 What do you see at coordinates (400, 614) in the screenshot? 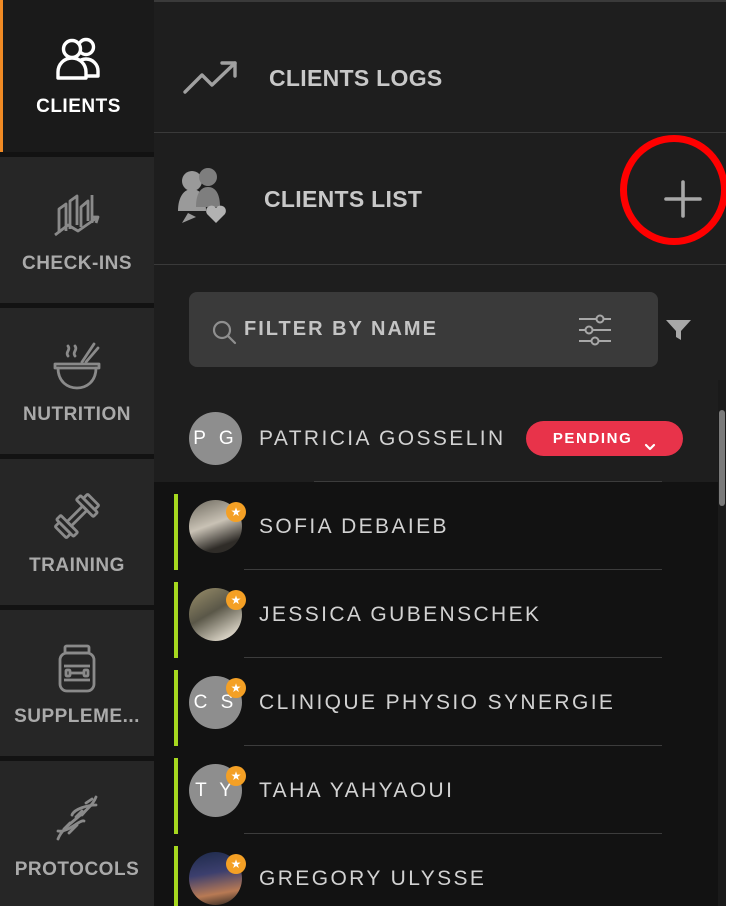
I see `client-name: JESSICA GUBENSCHEK` at bounding box center [400, 614].